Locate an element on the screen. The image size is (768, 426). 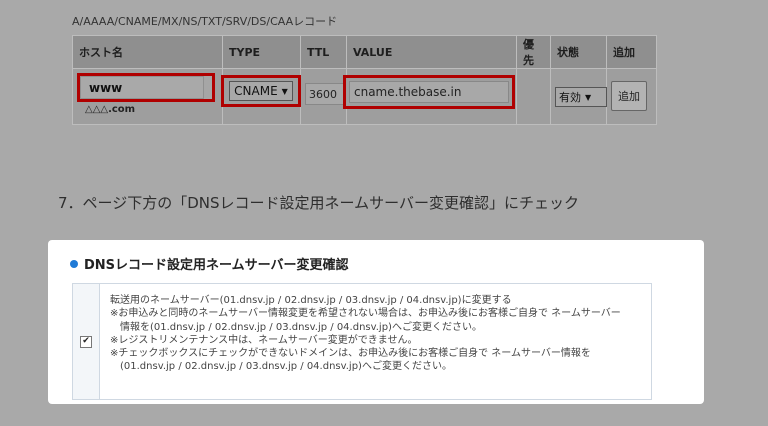
confirm-title-text: DNSレコード設定用ネームサーバー変更確認 is located at coordinates (216, 265).